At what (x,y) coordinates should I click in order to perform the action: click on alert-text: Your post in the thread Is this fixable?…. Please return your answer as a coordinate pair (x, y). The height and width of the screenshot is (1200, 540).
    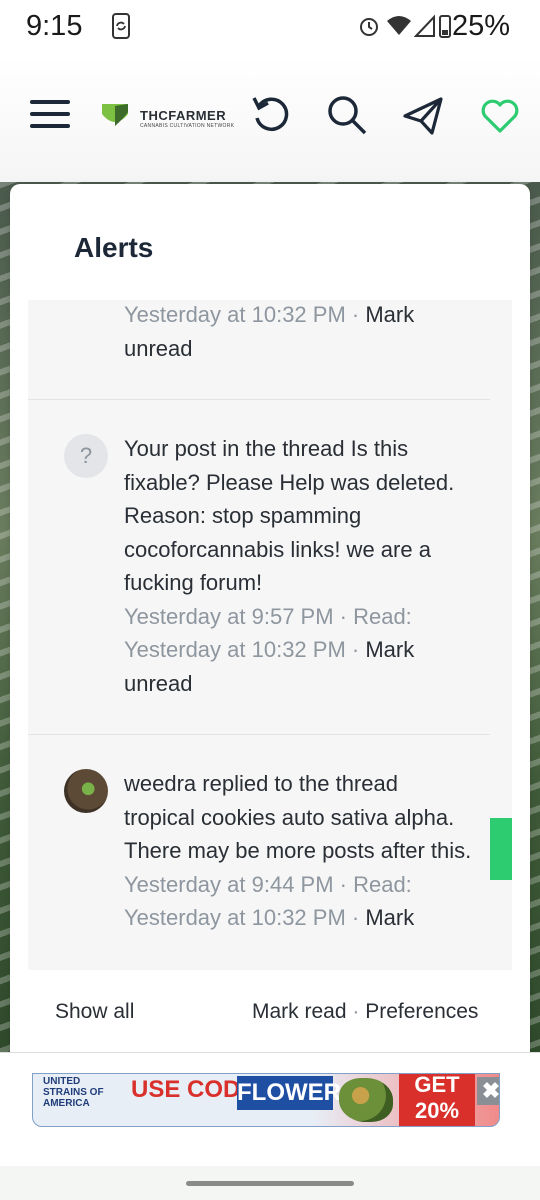
    Looking at the image, I should click on (289, 566).